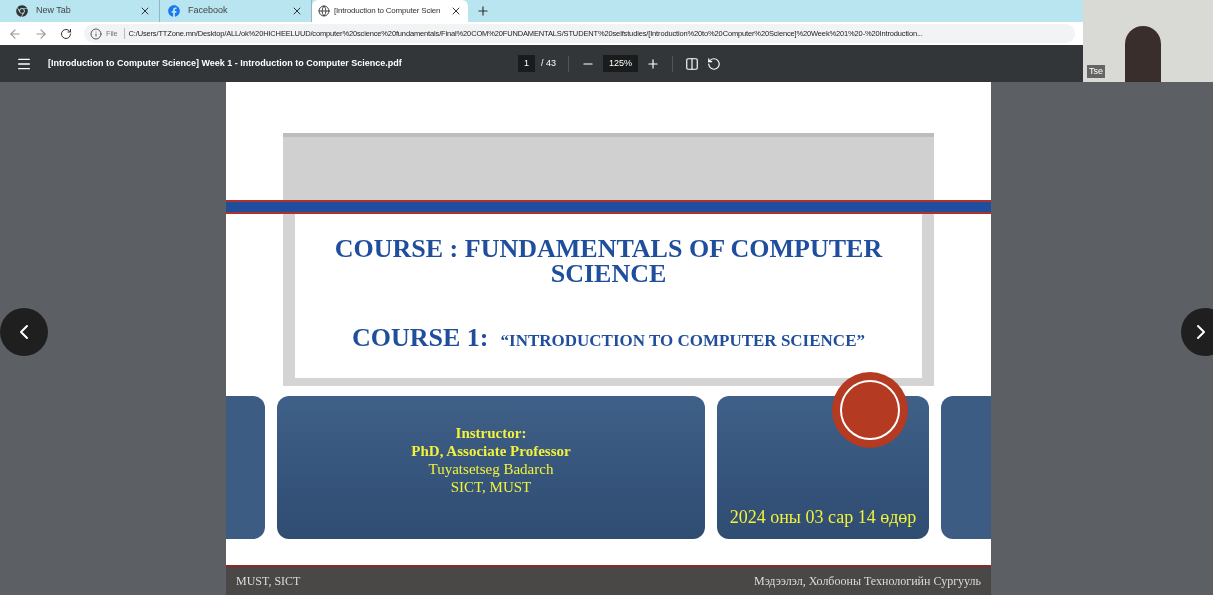 The height and width of the screenshot is (595, 1213). I want to click on fit-page-icon, so click(692, 63).